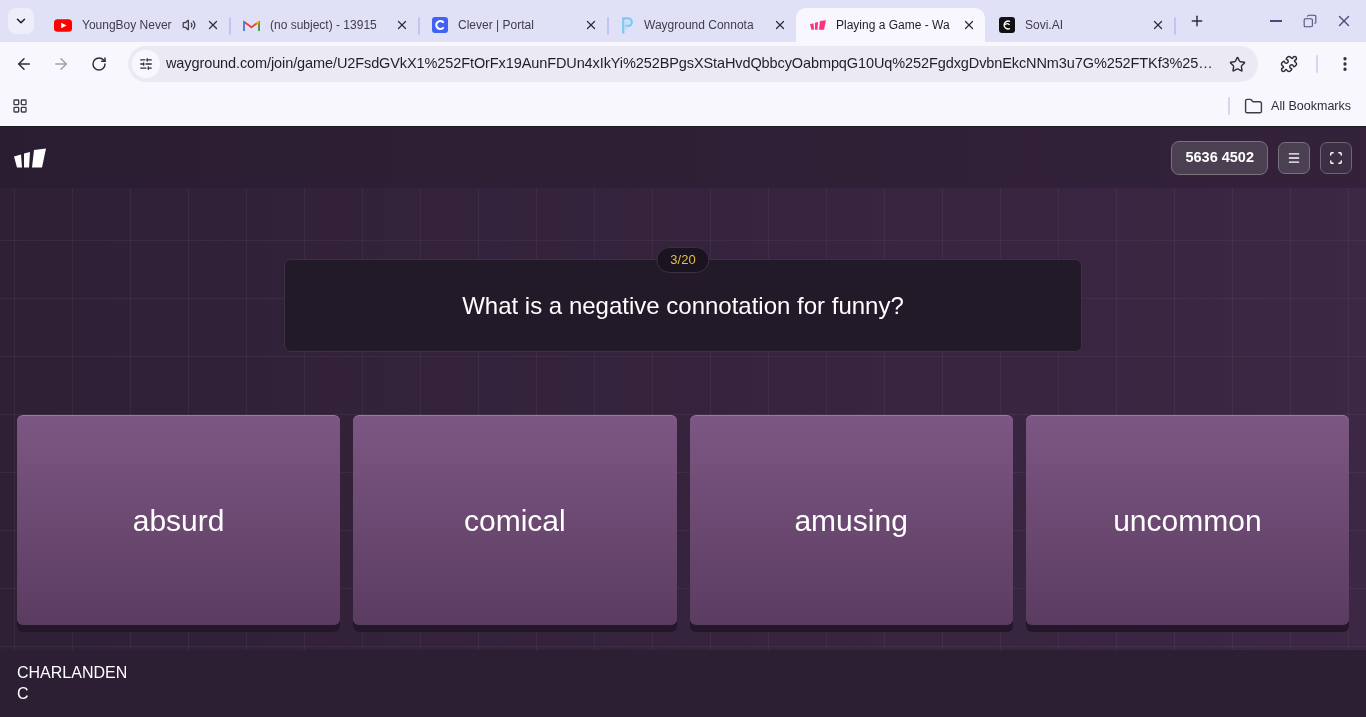 This screenshot has height=717, width=1366. Describe the element at coordinates (683, 260) in the screenshot. I see `question-counter: 3/20` at that location.